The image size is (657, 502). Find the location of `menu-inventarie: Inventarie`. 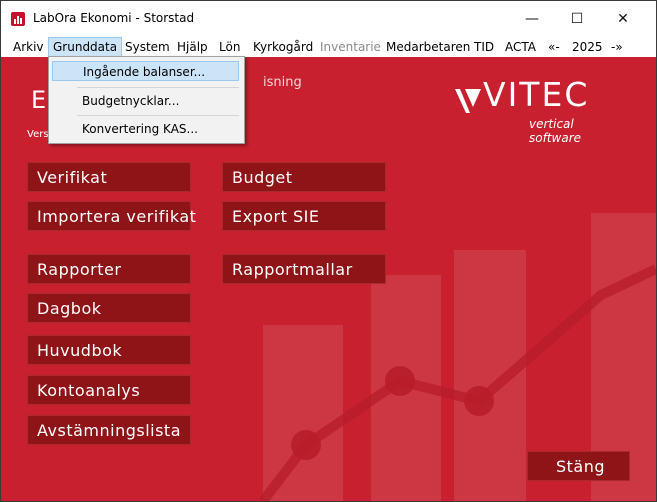

menu-inventarie: Inventarie is located at coordinates (350, 47).